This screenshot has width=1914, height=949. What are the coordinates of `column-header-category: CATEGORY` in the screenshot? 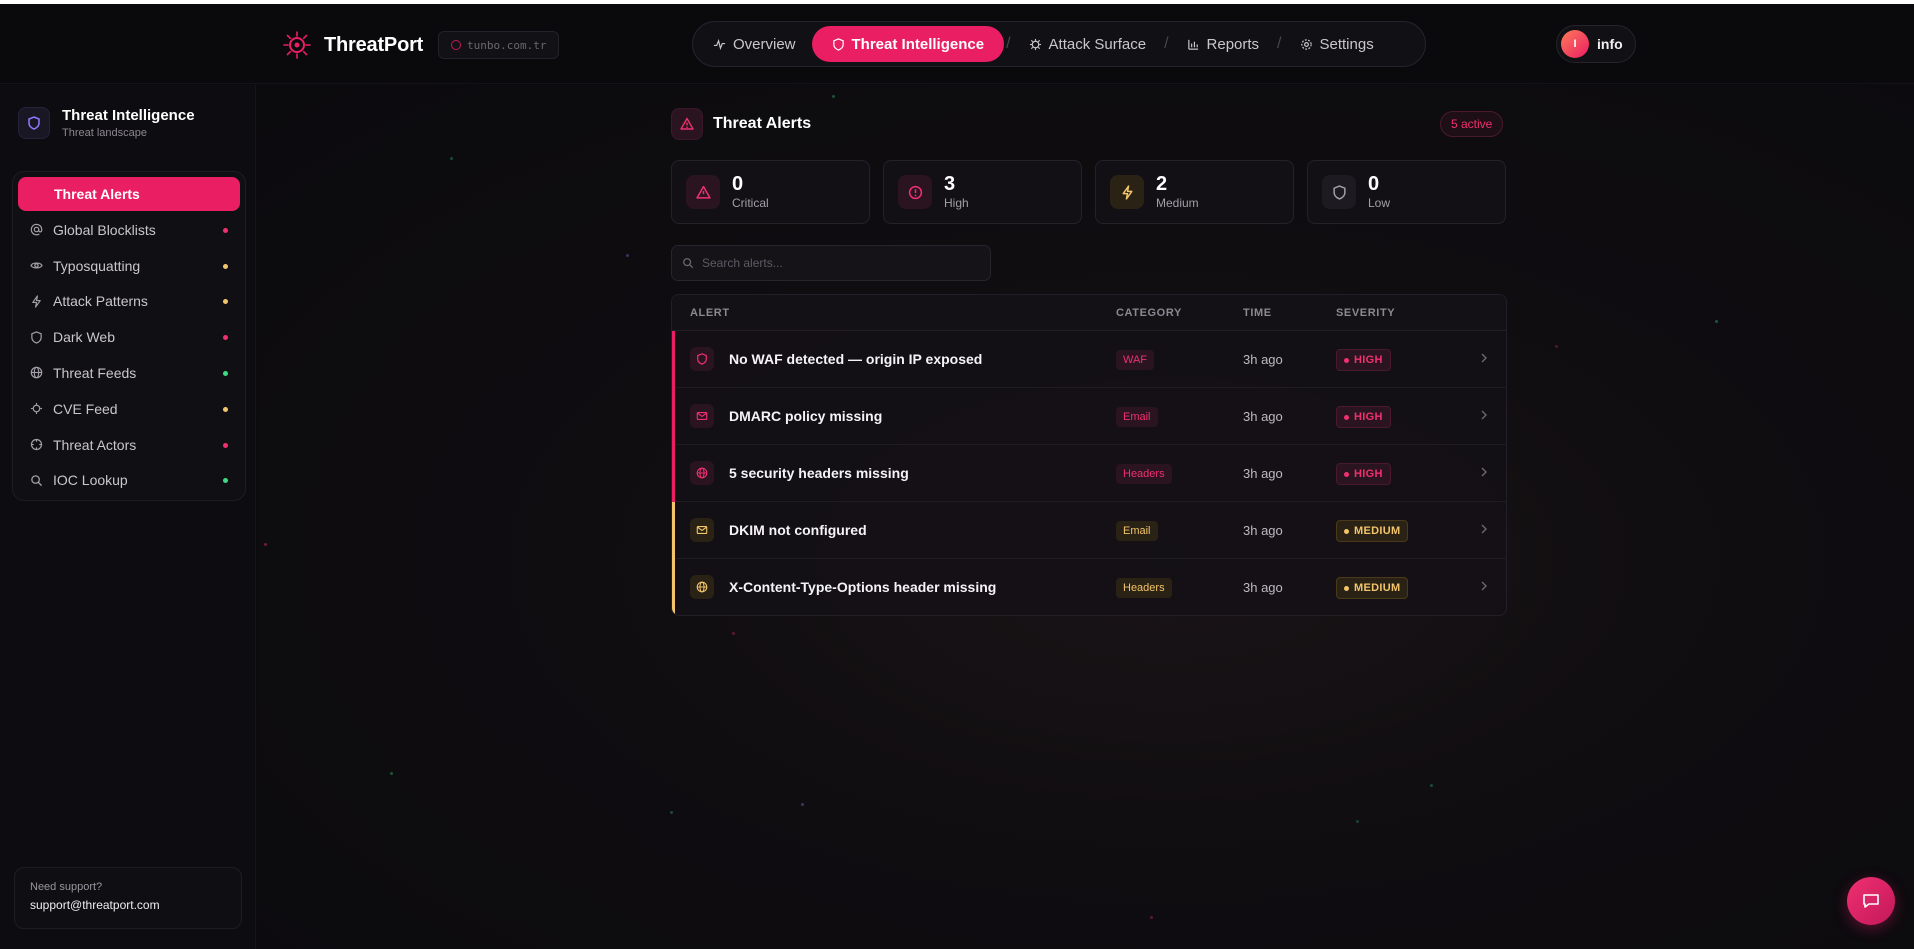 It's located at (1149, 313).